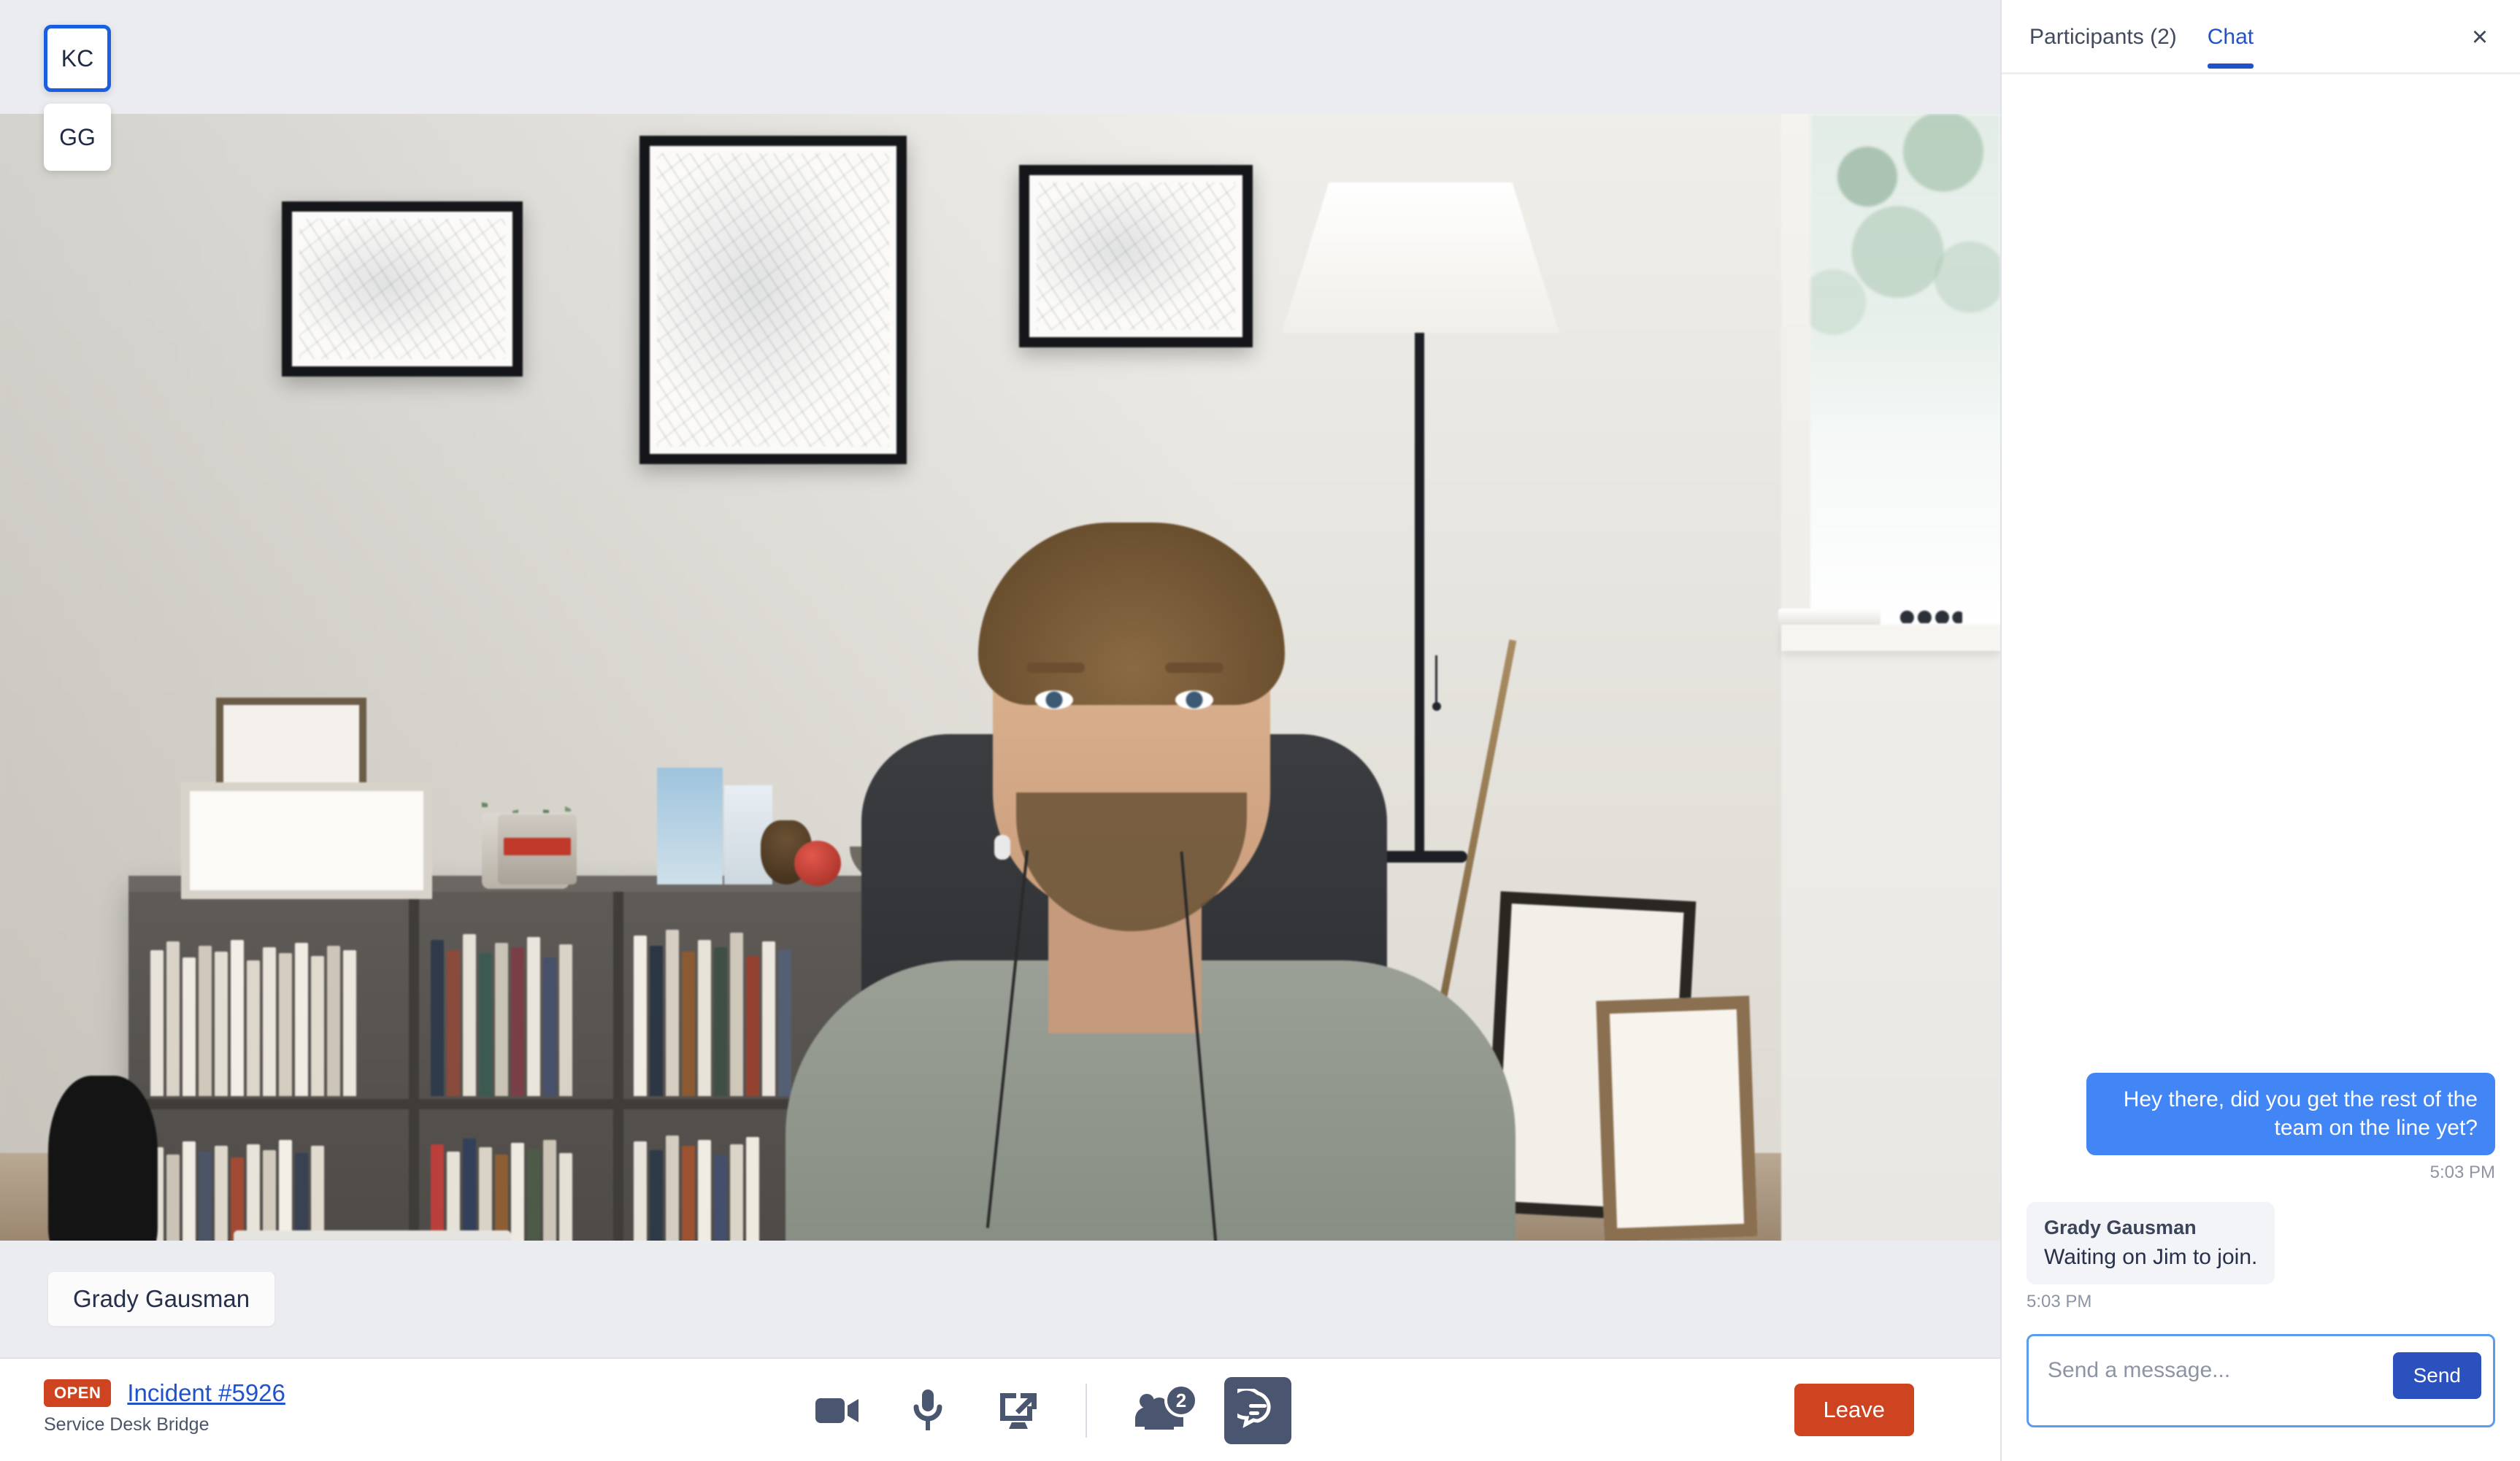 The height and width of the screenshot is (1461, 2520). Describe the element at coordinates (1677, 1118) in the screenshot. I see `leaning-frame-small` at that location.